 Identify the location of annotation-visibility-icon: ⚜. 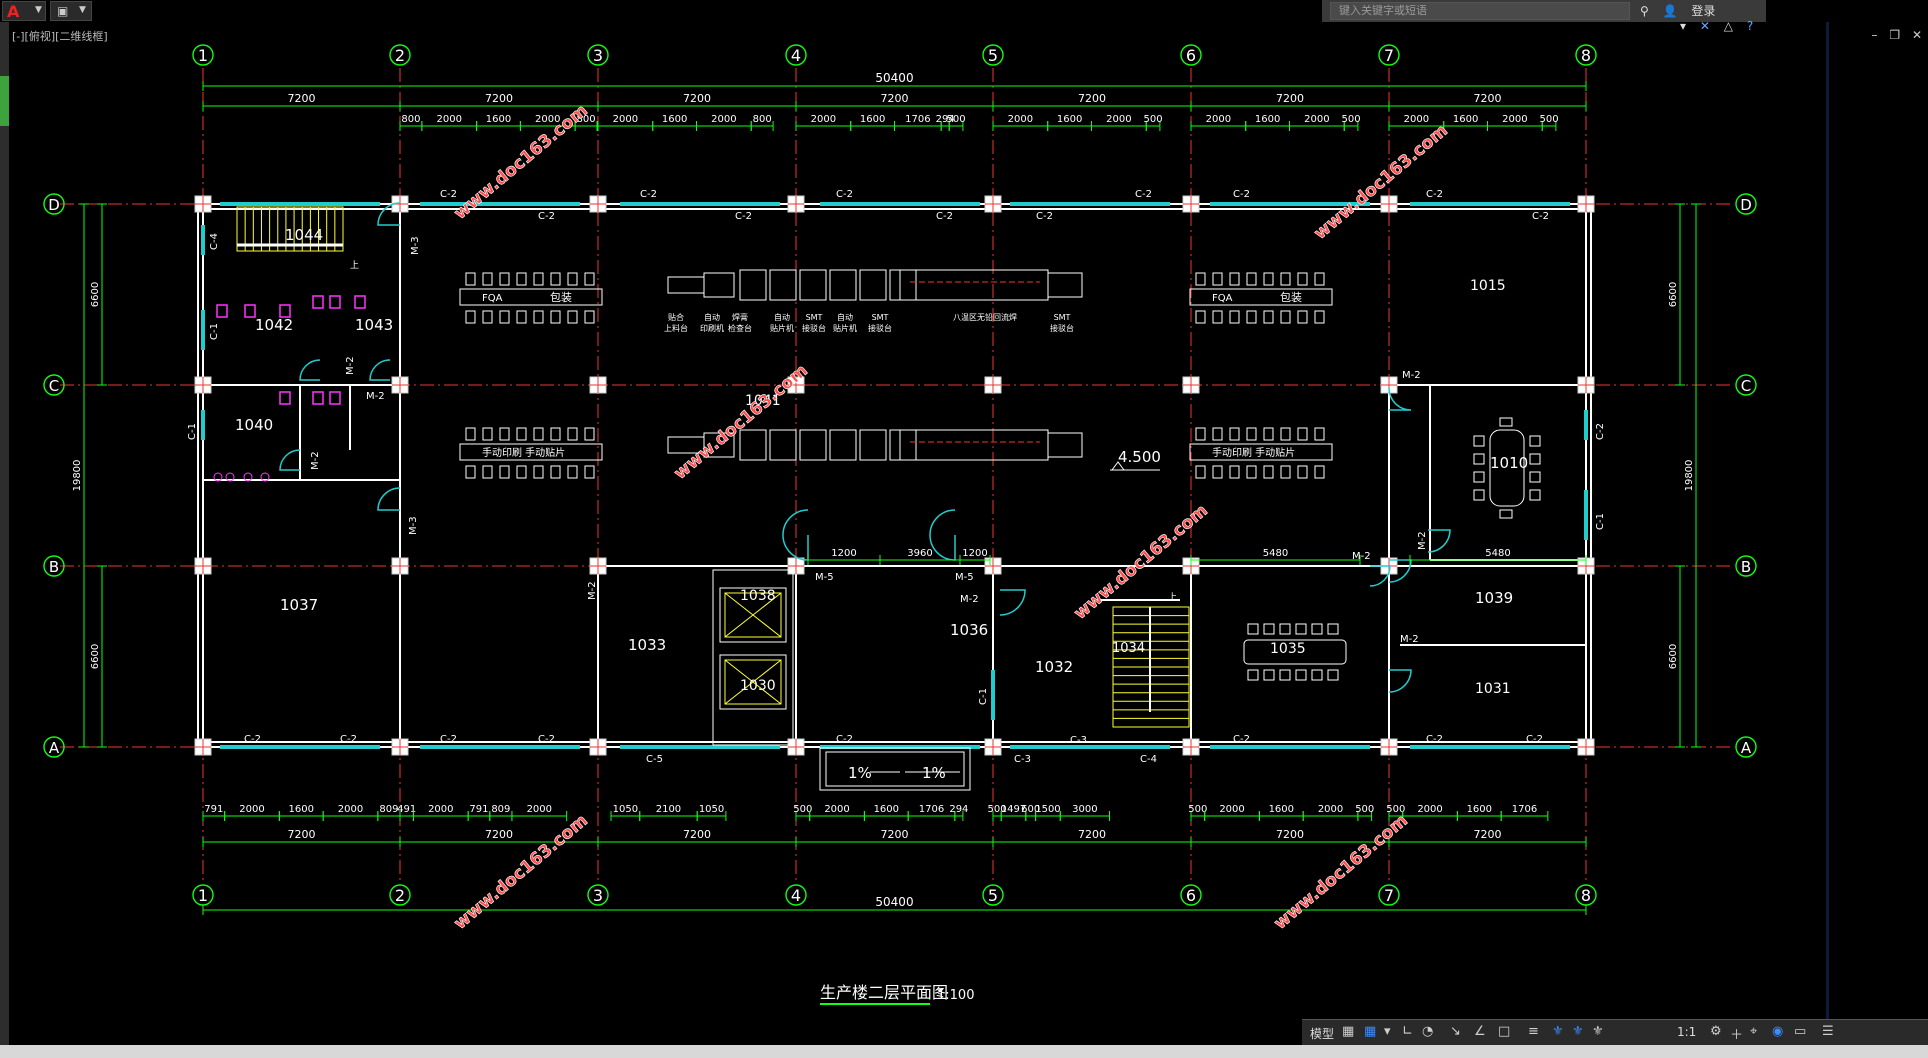
(1558, 1031).